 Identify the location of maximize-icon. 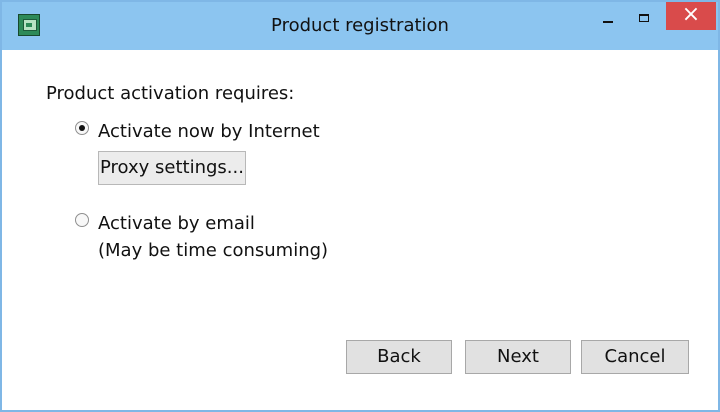
(644, 18).